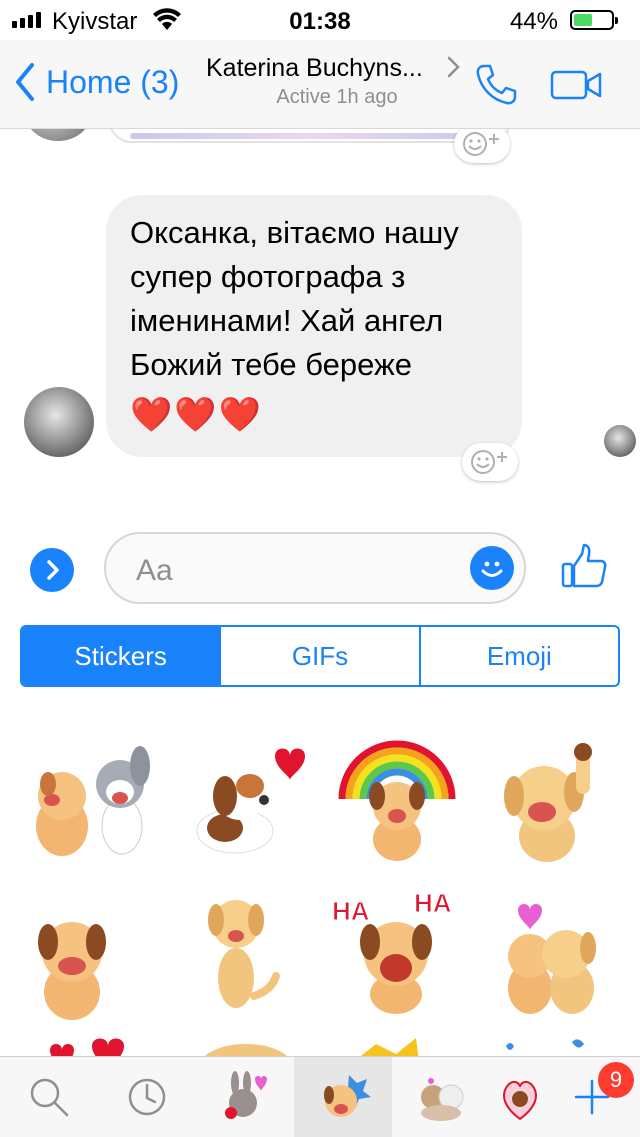  Describe the element at coordinates (397, 799) in the screenshot. I see `sticker-dog-rainbow` at that location.